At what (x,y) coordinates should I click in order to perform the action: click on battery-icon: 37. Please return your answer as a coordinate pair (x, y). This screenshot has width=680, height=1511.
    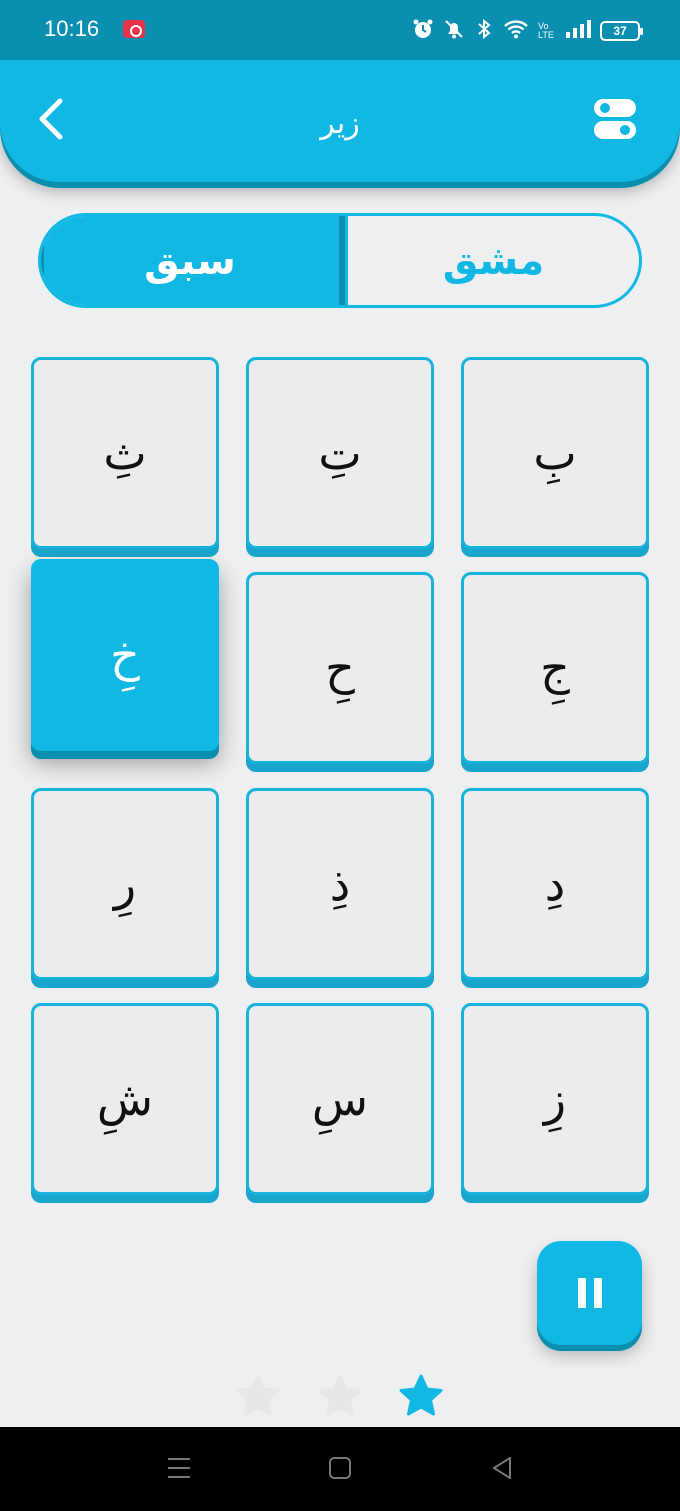
    Looking at the image, I should click on (621, 31).